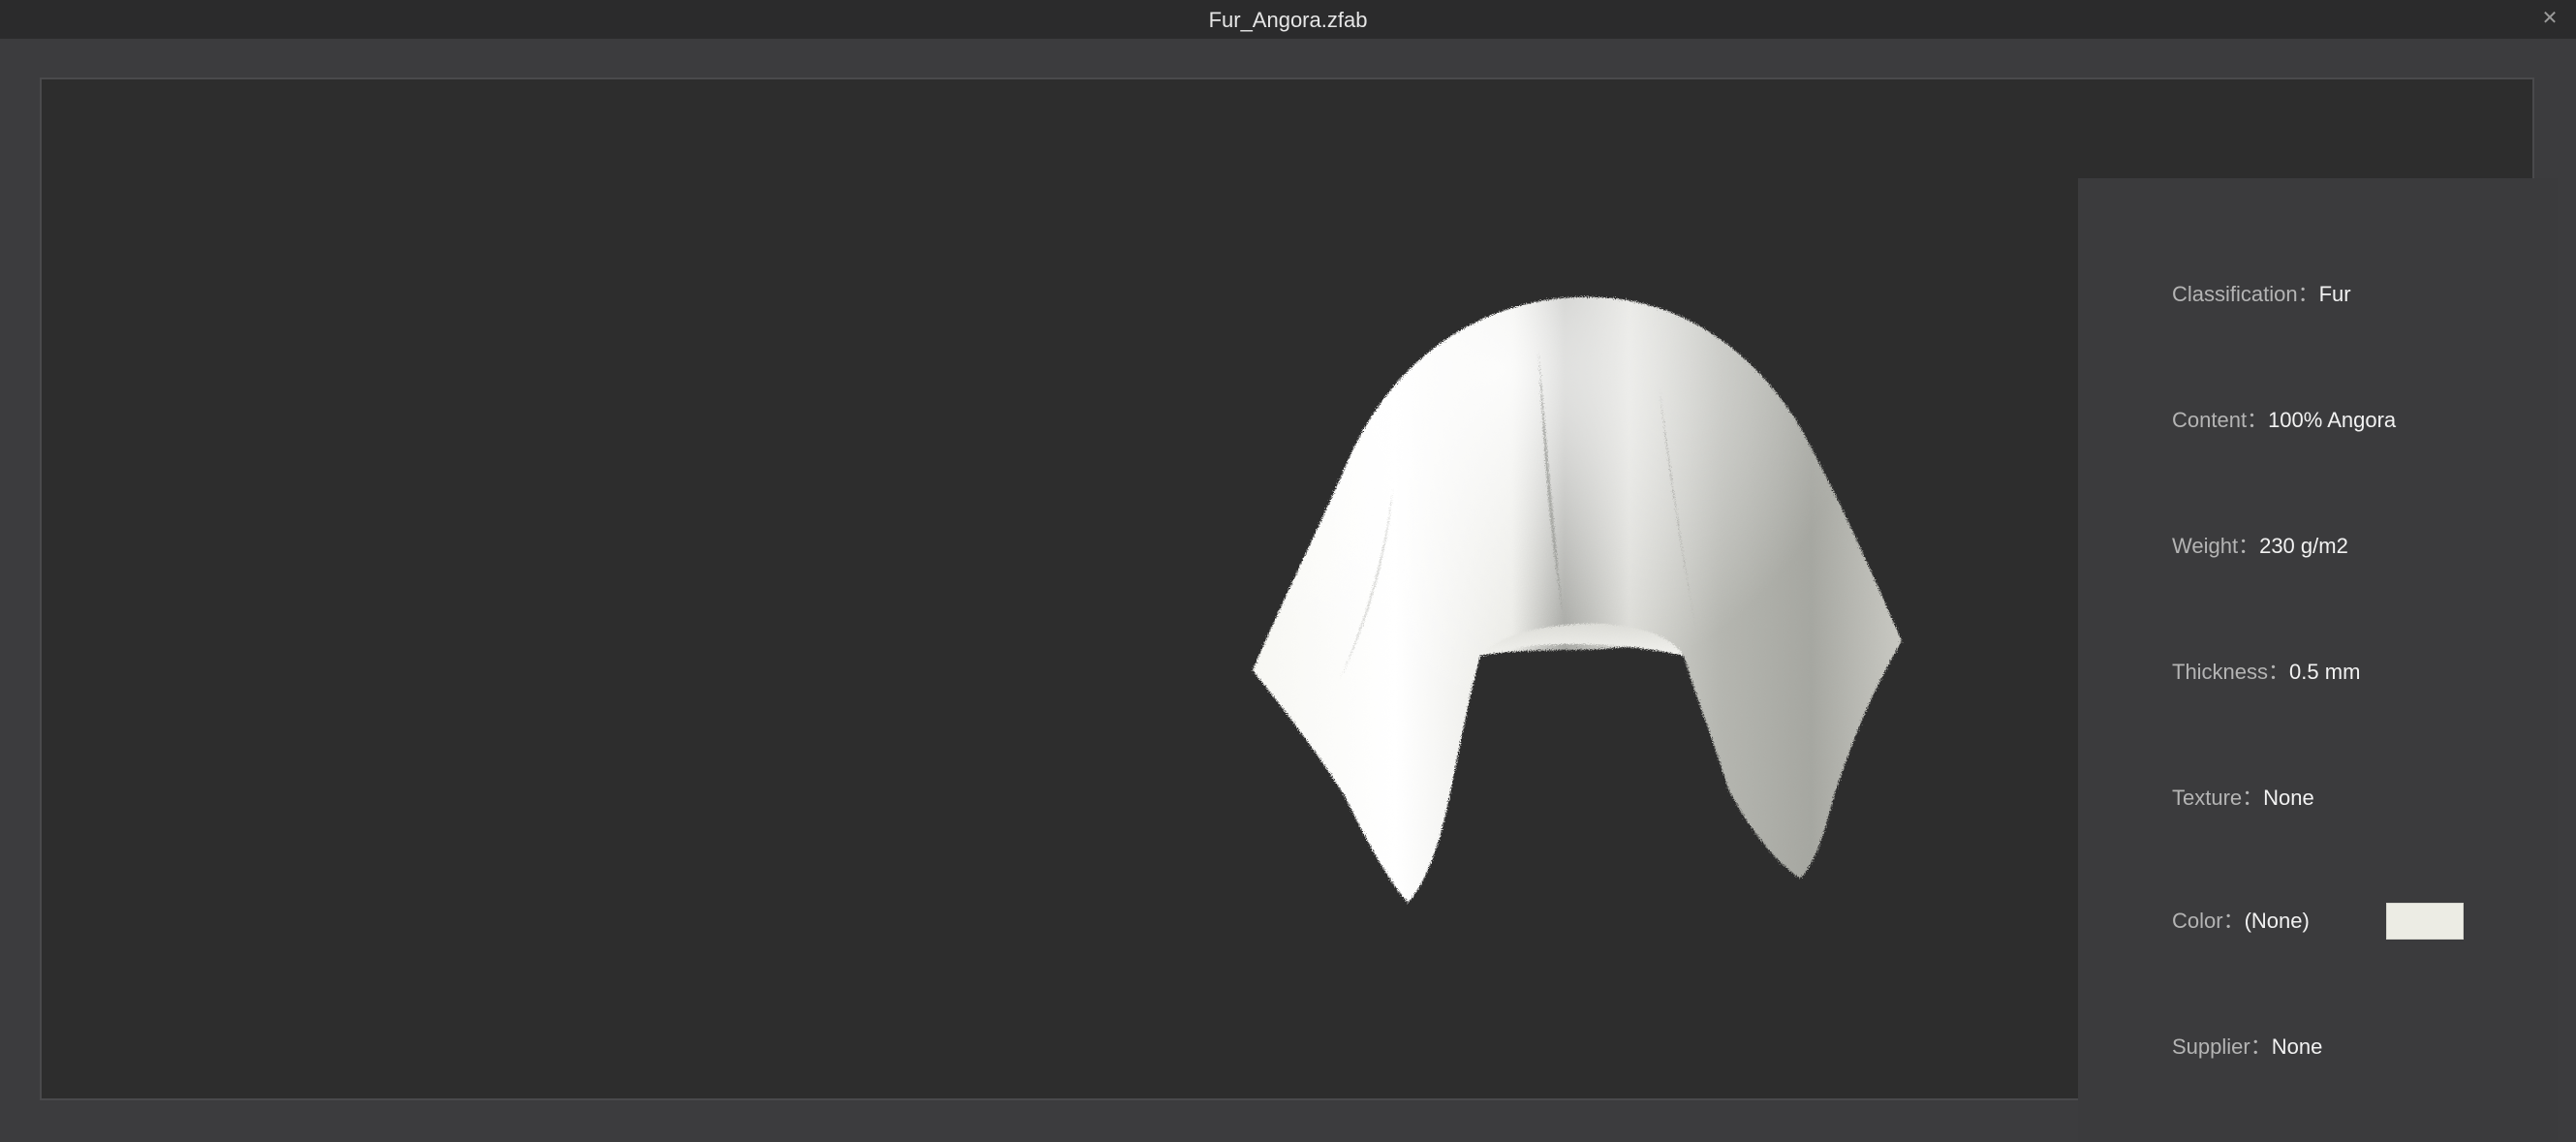 This screenshot has width=2576, height=1142. I want to click on draped-fabric-render, so click(1577, 599).